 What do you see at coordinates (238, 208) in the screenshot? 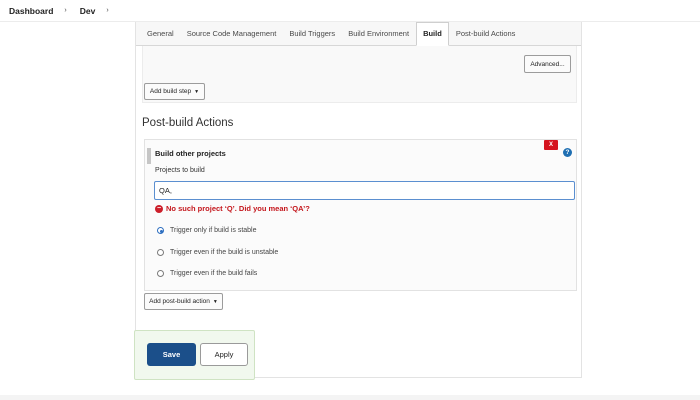
I see `error-message: No such project ‘Q’. Did you mean ‘QA’?` at bounding box center [238, 208].